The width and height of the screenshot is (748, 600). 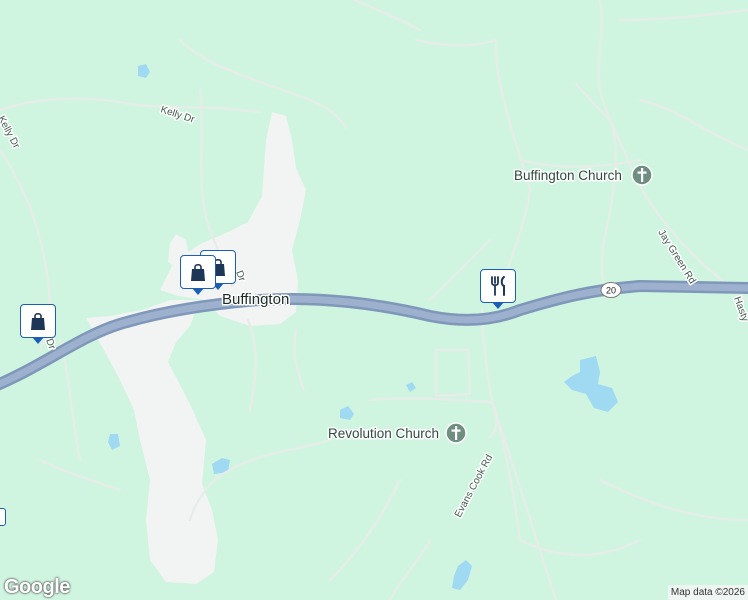 I want to click on google-logo: Google, so click(x=37, y=587).